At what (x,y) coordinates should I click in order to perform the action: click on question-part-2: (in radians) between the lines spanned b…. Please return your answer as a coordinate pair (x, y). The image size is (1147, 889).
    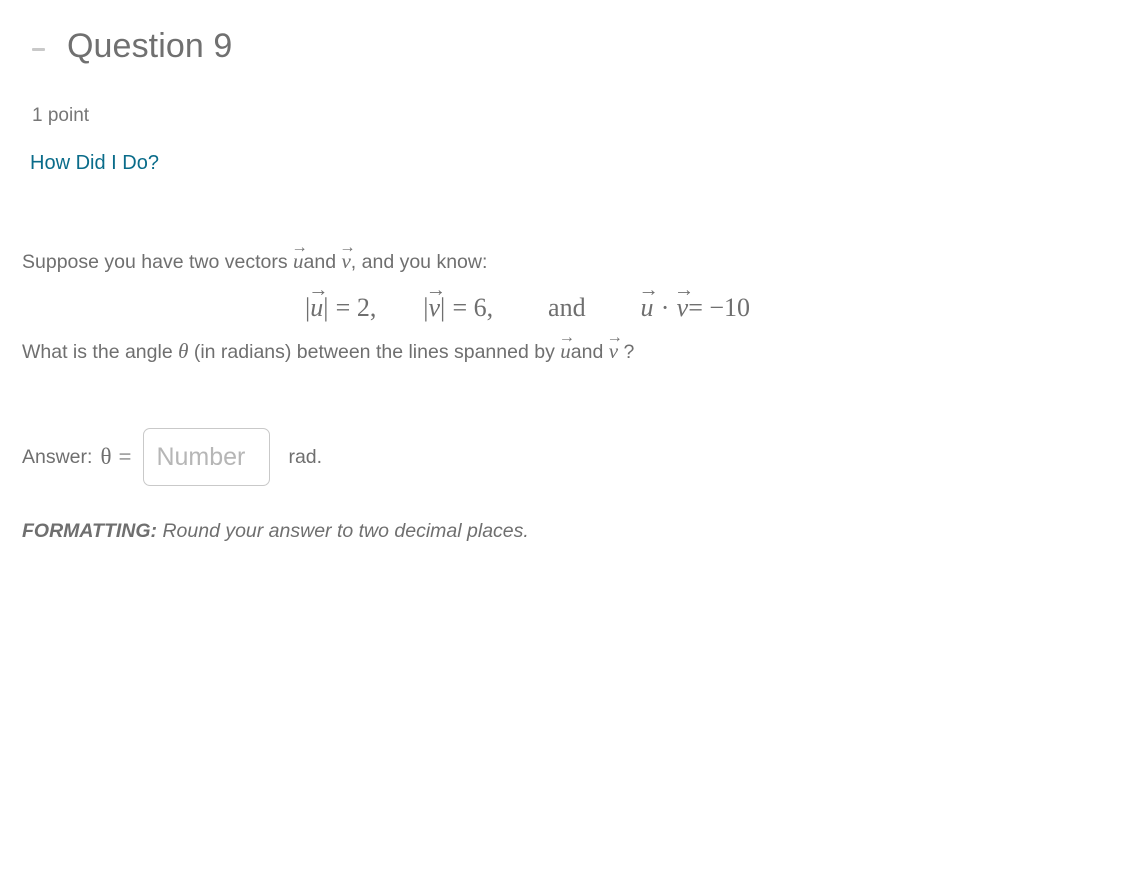
    Looking at the image, I should click on (374, 352).